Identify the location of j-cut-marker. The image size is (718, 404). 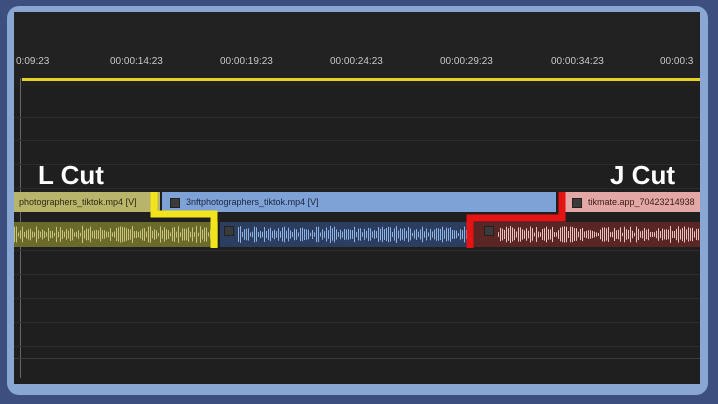
(516, 220).